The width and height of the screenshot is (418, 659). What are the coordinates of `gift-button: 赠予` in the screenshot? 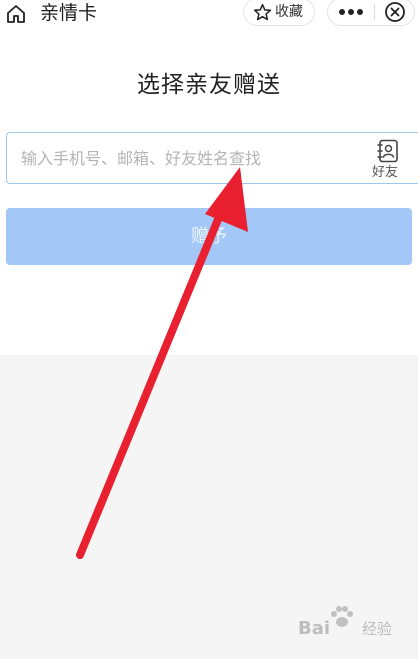 It's located at (209, 236).